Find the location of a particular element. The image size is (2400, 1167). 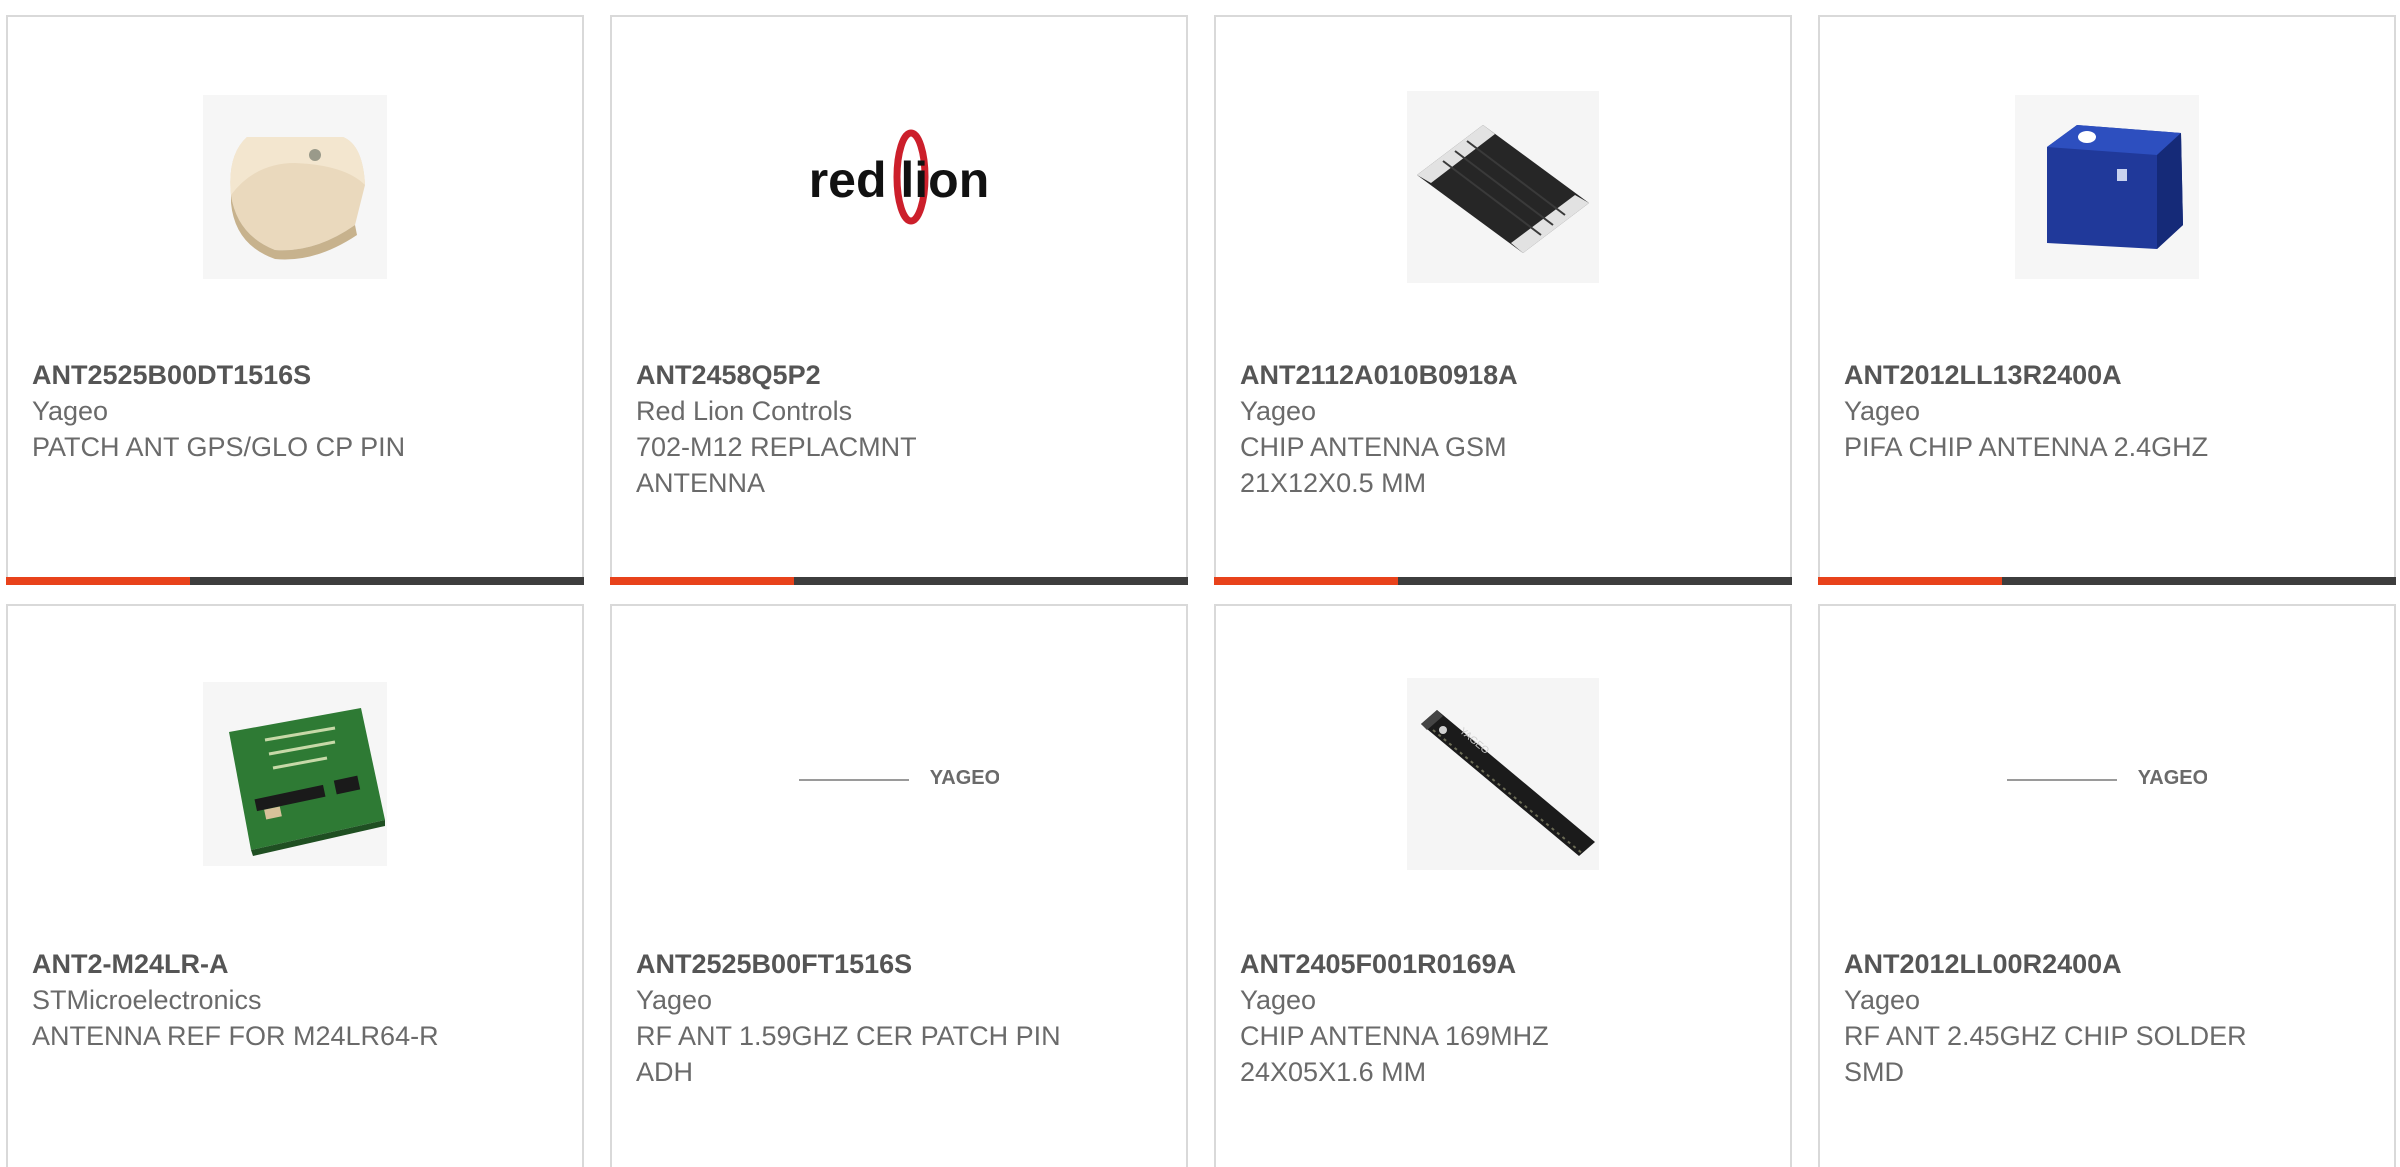

part-number-link: ANT2458Q5P2 is located at coordinates (851, 375).